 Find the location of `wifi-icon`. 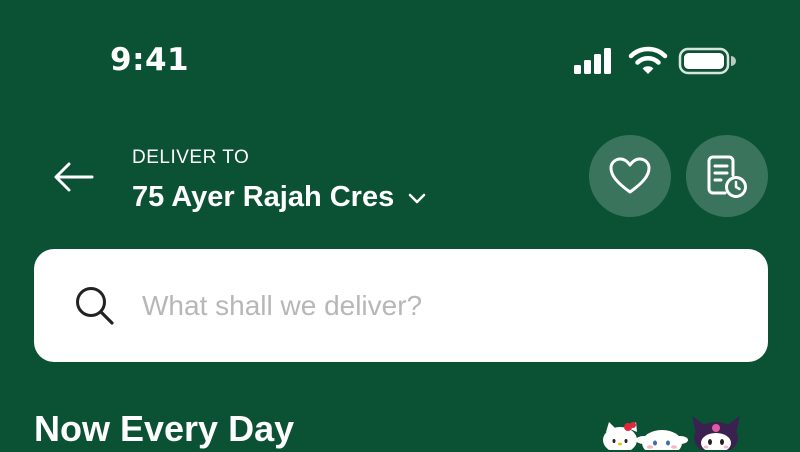

wifi-icon is located at coordinates (648, 60).